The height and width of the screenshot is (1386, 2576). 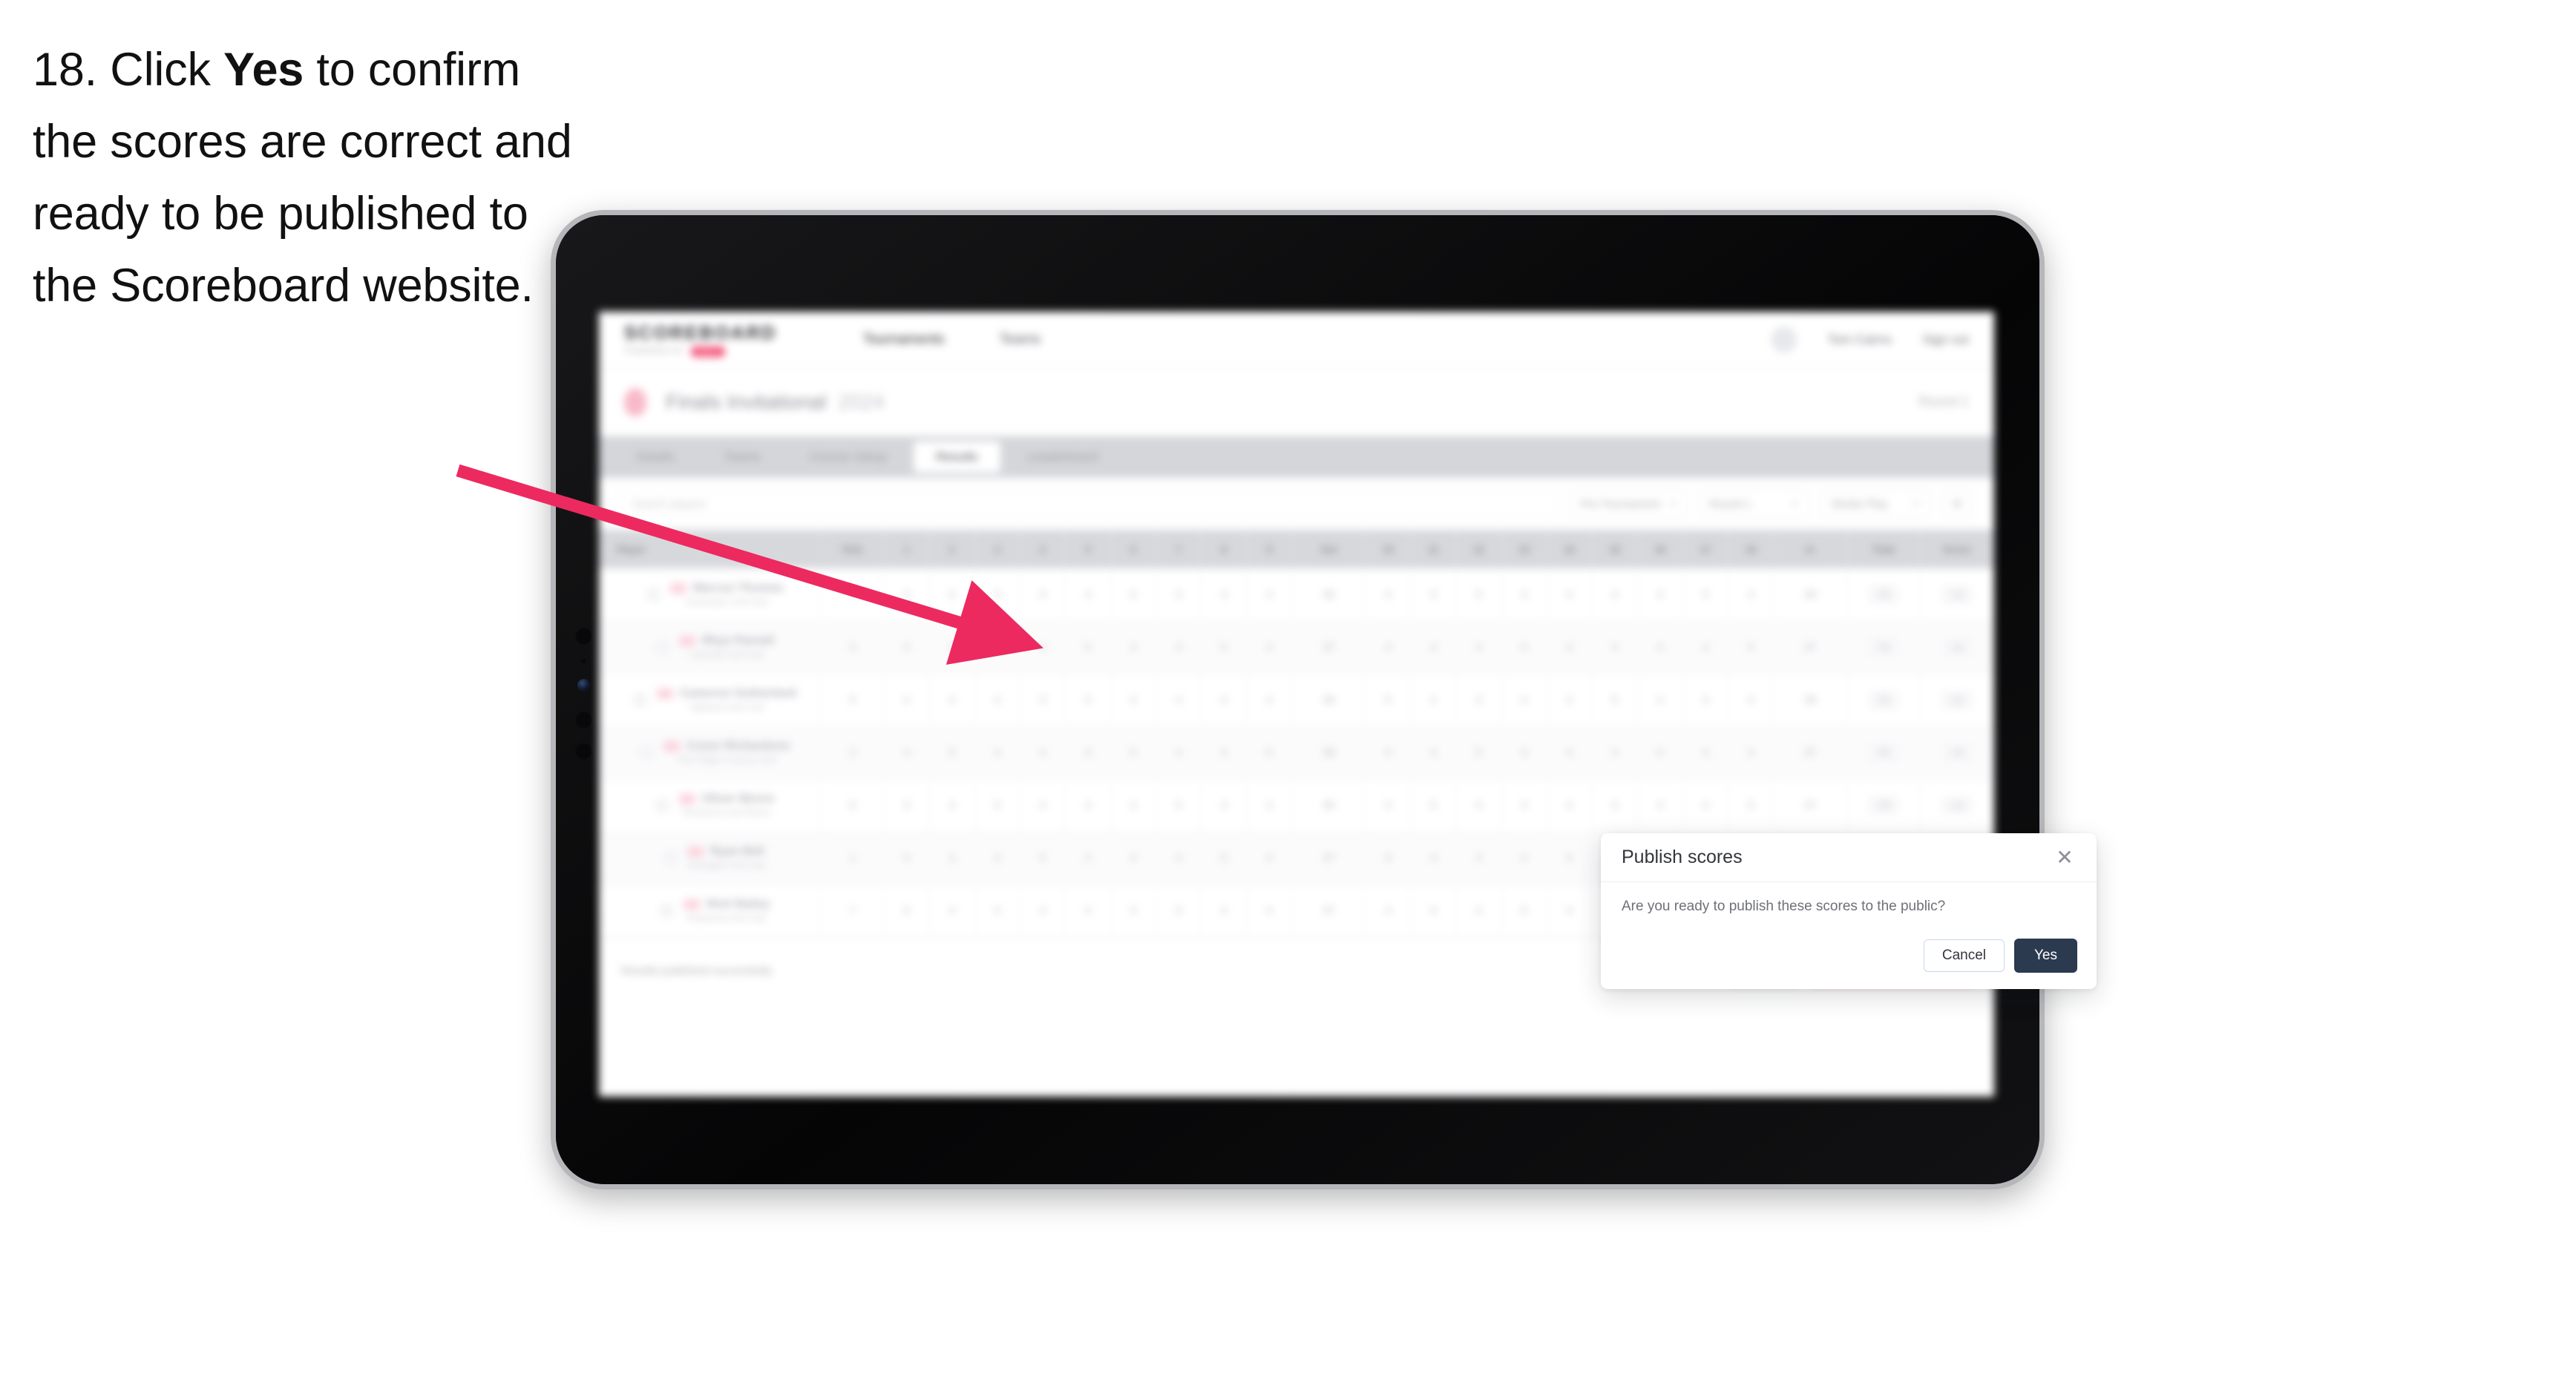 I want to click on hole-cell-16: 4, so click(x=1660, y=700).